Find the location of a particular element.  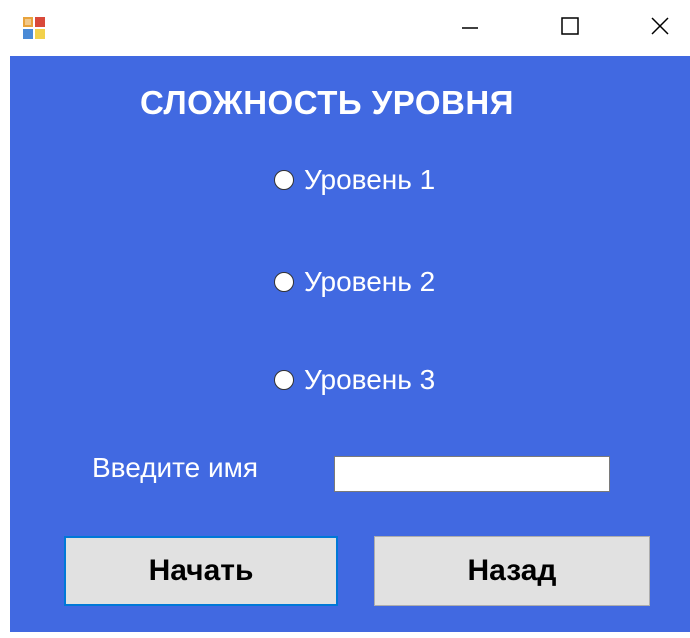

level-3-label: Уровень 3 is located at coordinates (369, 380).